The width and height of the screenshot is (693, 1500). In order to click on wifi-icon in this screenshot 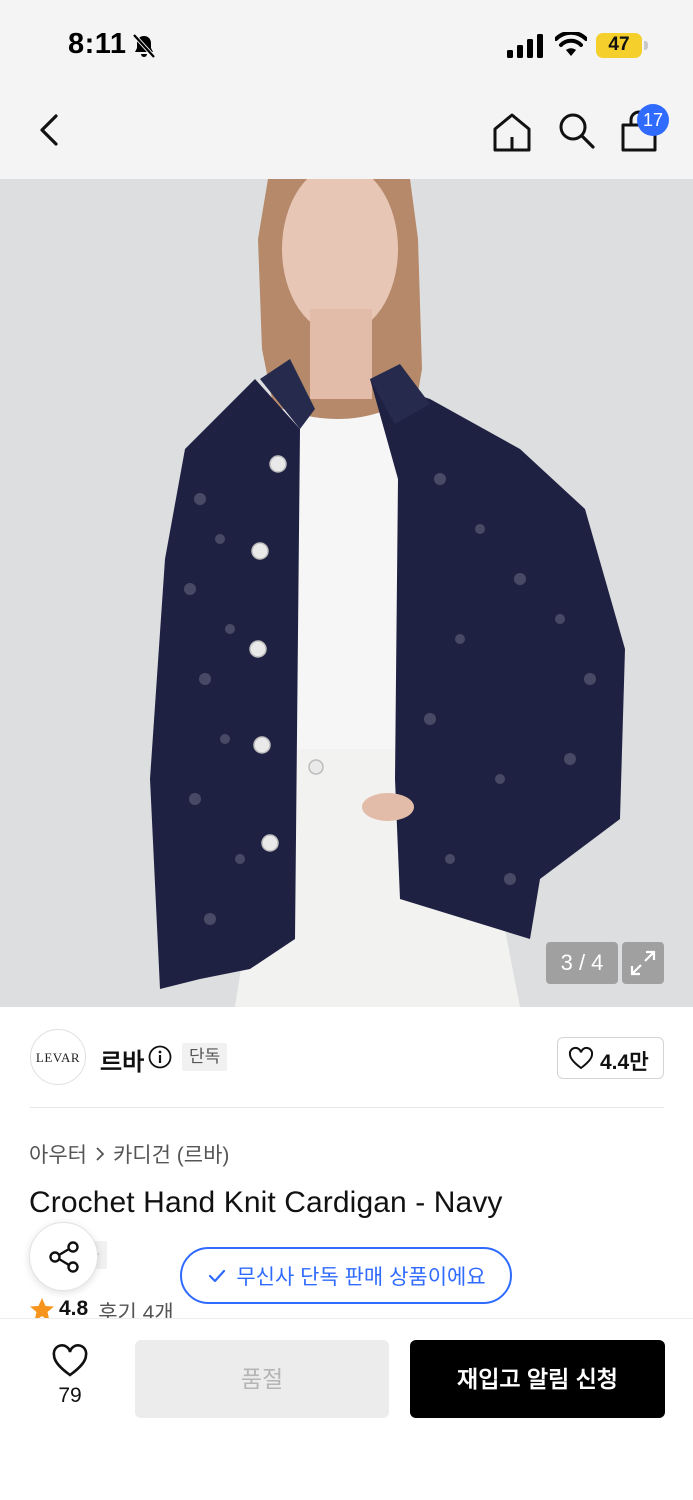, I will do `click(571, 44)`.